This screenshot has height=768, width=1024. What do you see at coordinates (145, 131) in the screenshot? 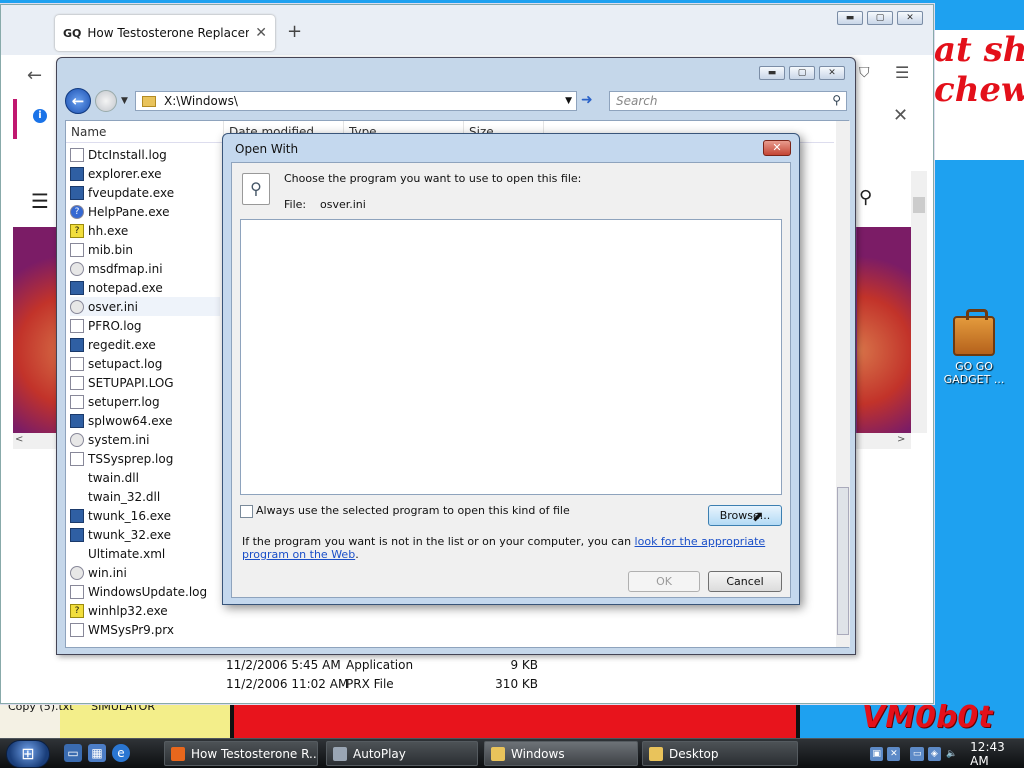
I see `column-header-name: Name` at bounding box center [145, 131].